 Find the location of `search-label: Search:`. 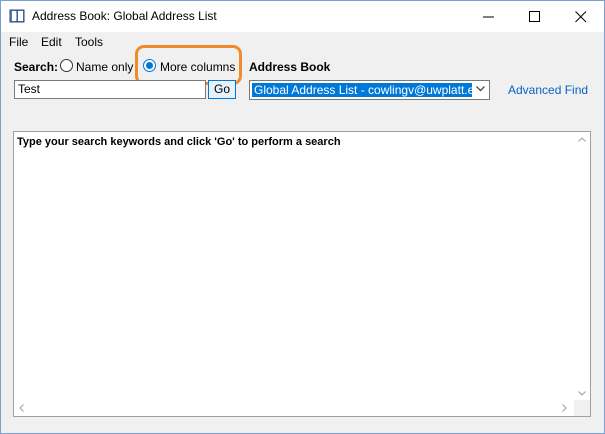

search-label: Search: is located at coordinates (36, 67).